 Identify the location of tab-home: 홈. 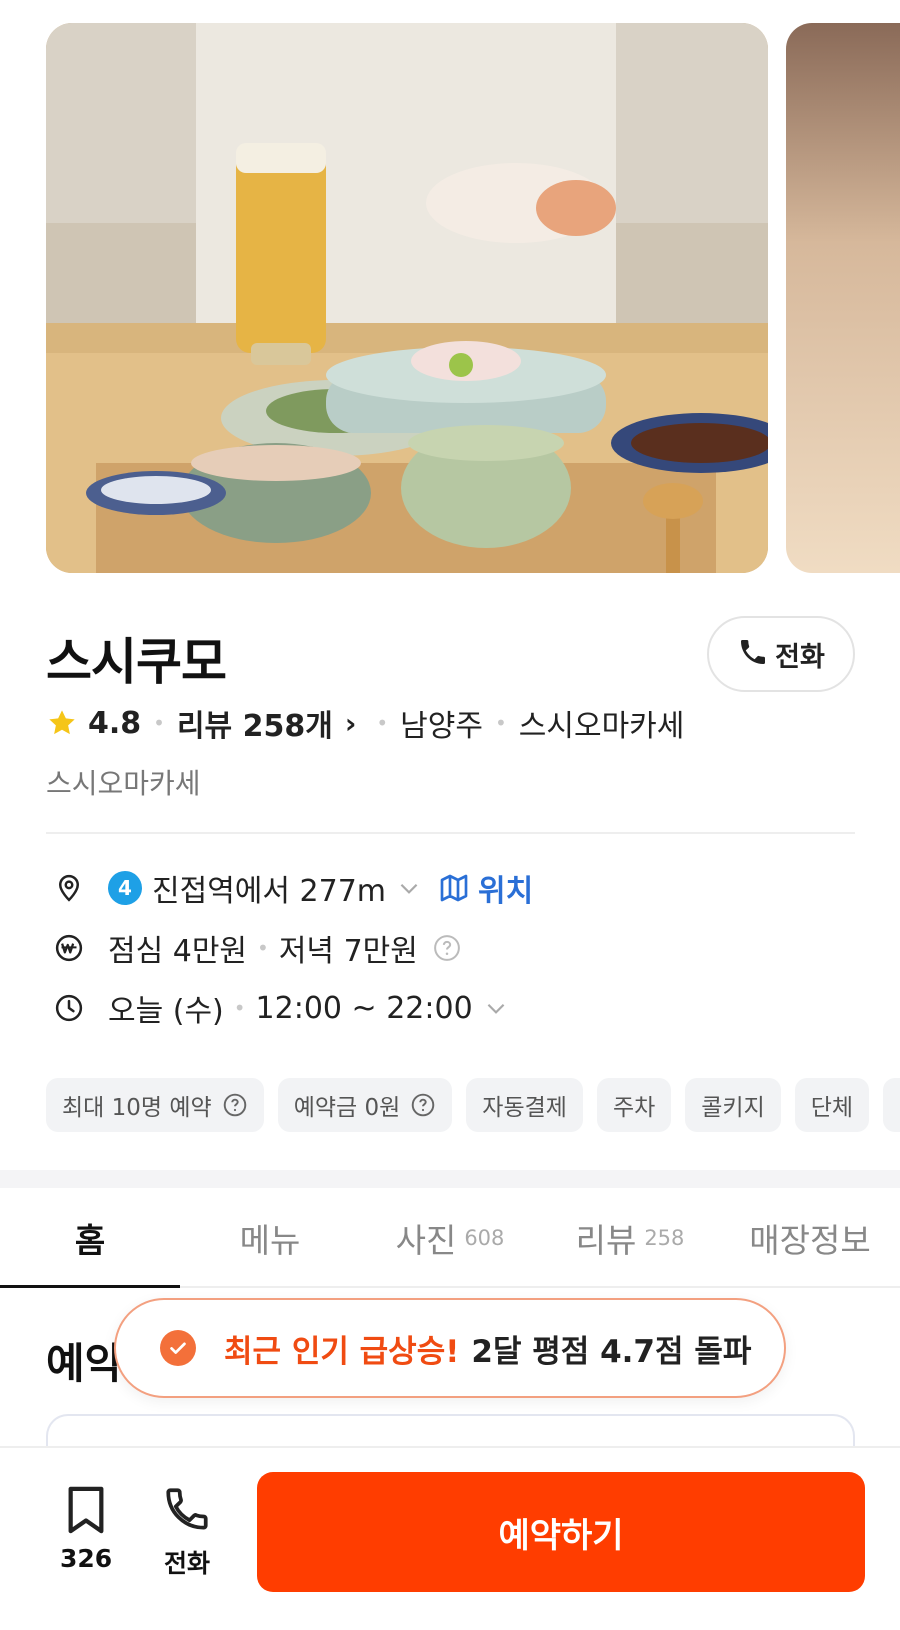
(90, 1239).